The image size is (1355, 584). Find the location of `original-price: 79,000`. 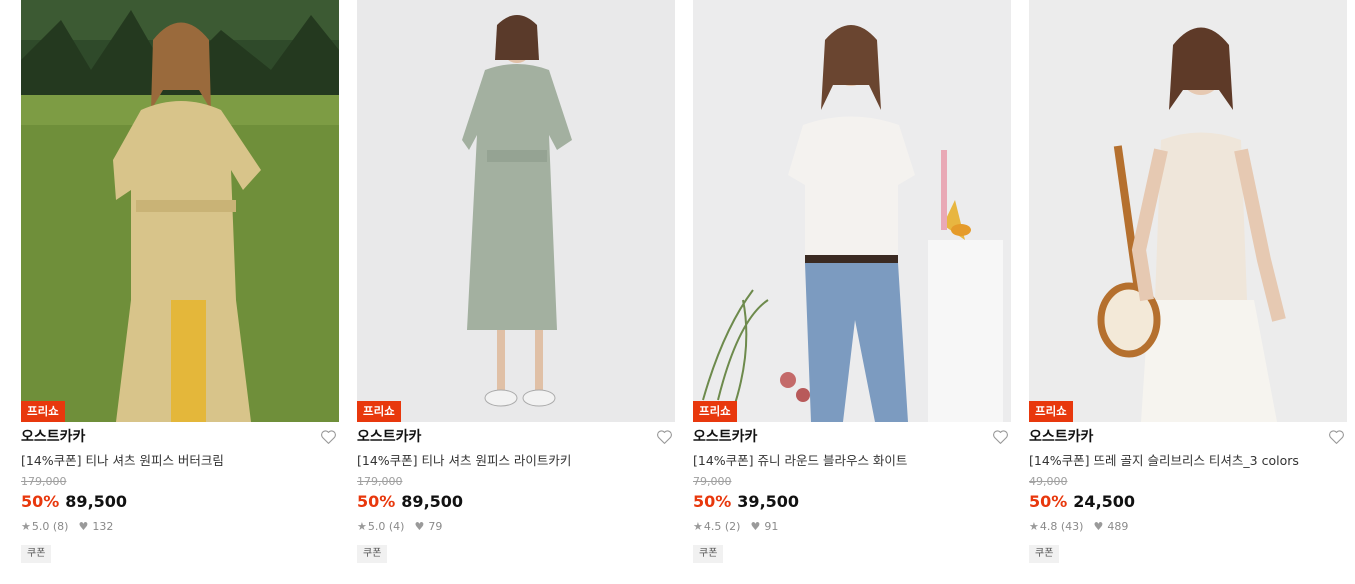

original-price: 79,000 is located at coordinates (712, 481).